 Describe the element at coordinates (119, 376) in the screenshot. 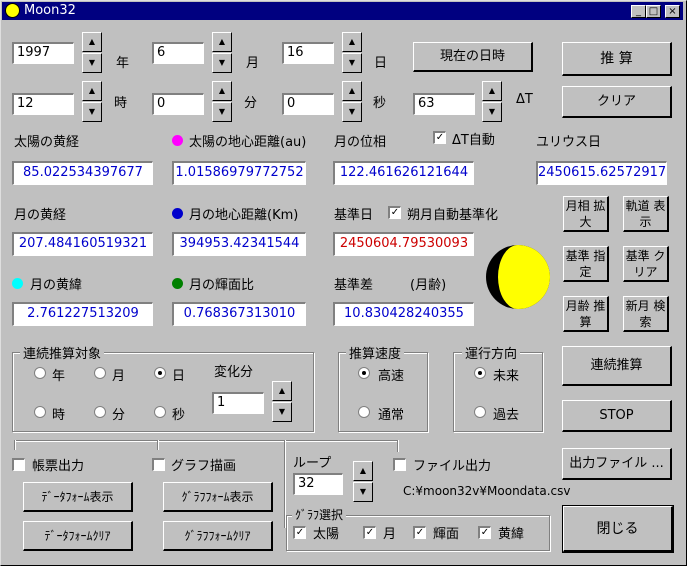

I see `target-label-month: 月` at that location.